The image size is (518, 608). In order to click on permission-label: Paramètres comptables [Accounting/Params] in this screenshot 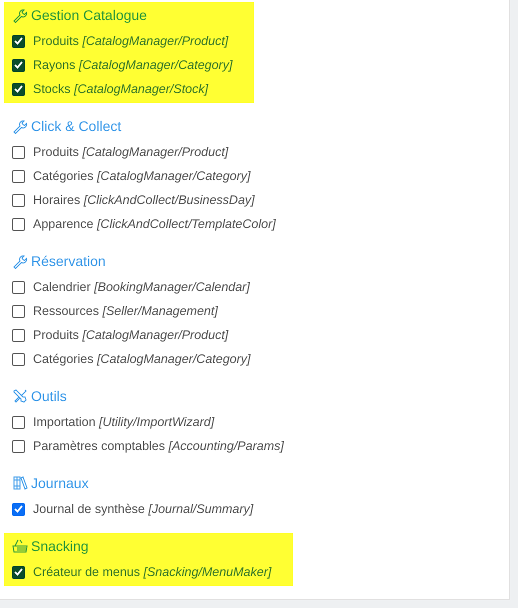, I will do `click(158, 446)`.